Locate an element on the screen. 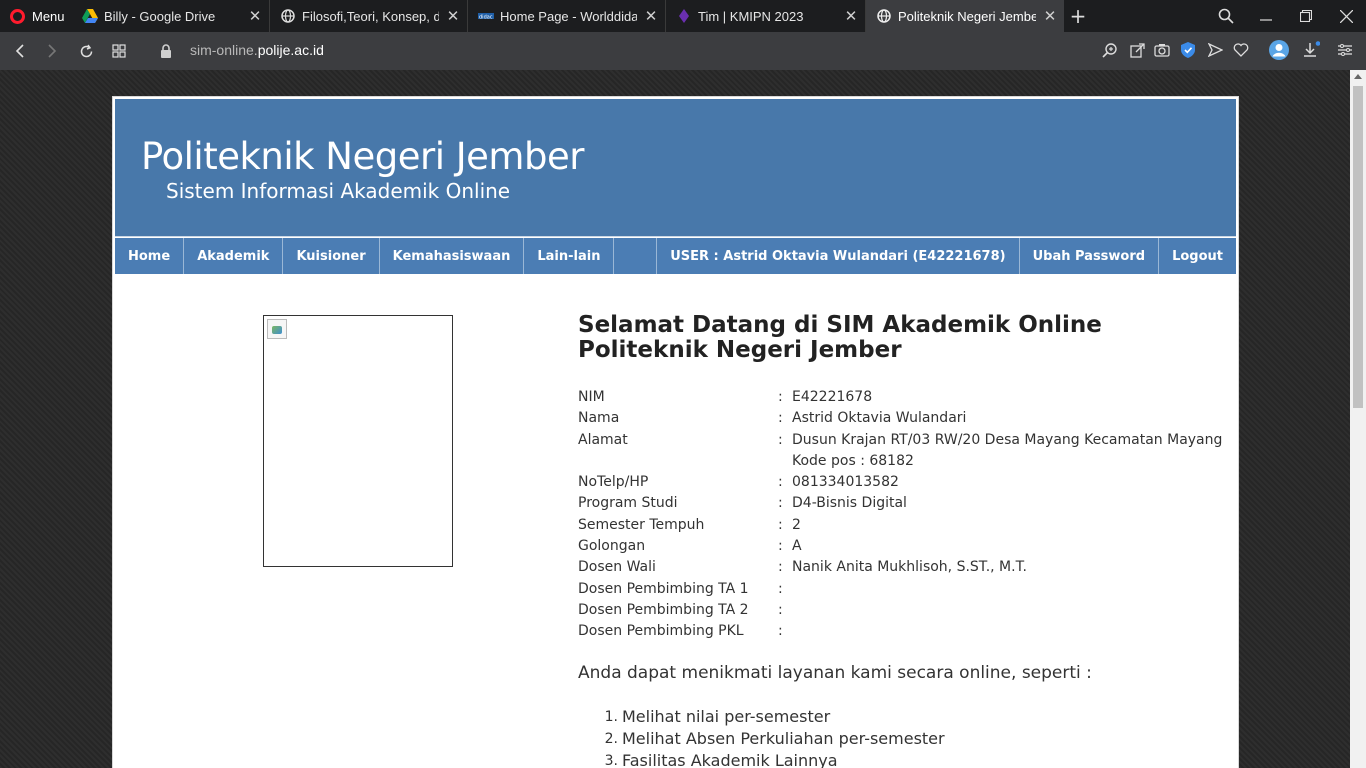 Image resolution: width=1366 pixels, height=768 pixels. menu-label: Menu is located at coordinates (48, 16).